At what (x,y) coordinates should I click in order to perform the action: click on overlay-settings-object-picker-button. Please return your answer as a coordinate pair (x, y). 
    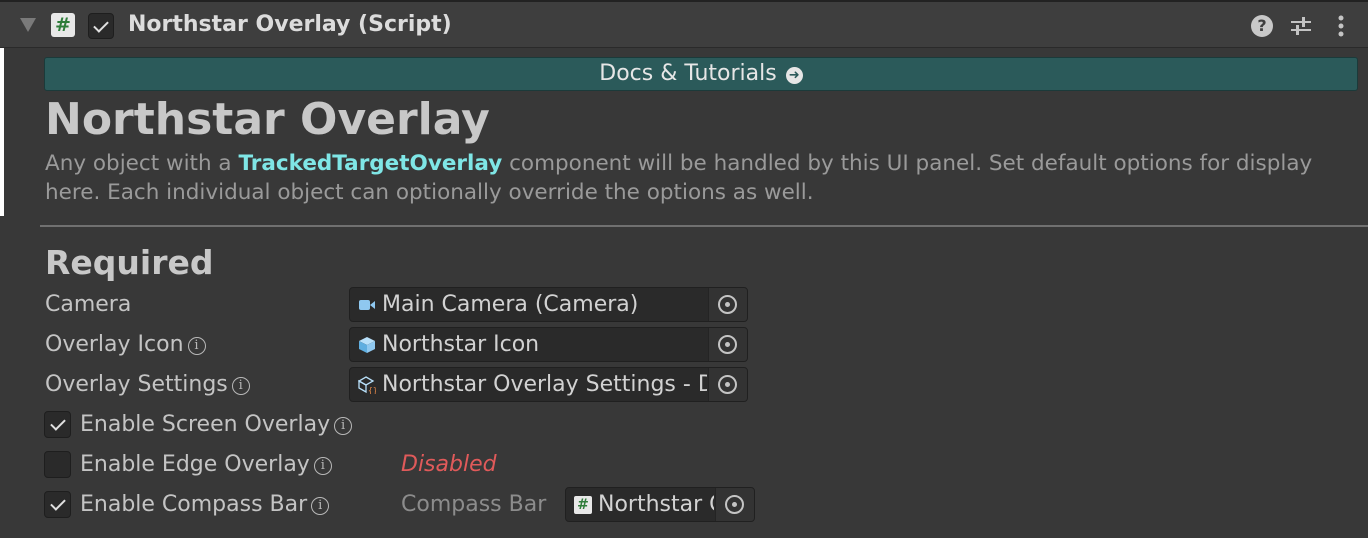
    Looking at the image, I should click on (727, 384).